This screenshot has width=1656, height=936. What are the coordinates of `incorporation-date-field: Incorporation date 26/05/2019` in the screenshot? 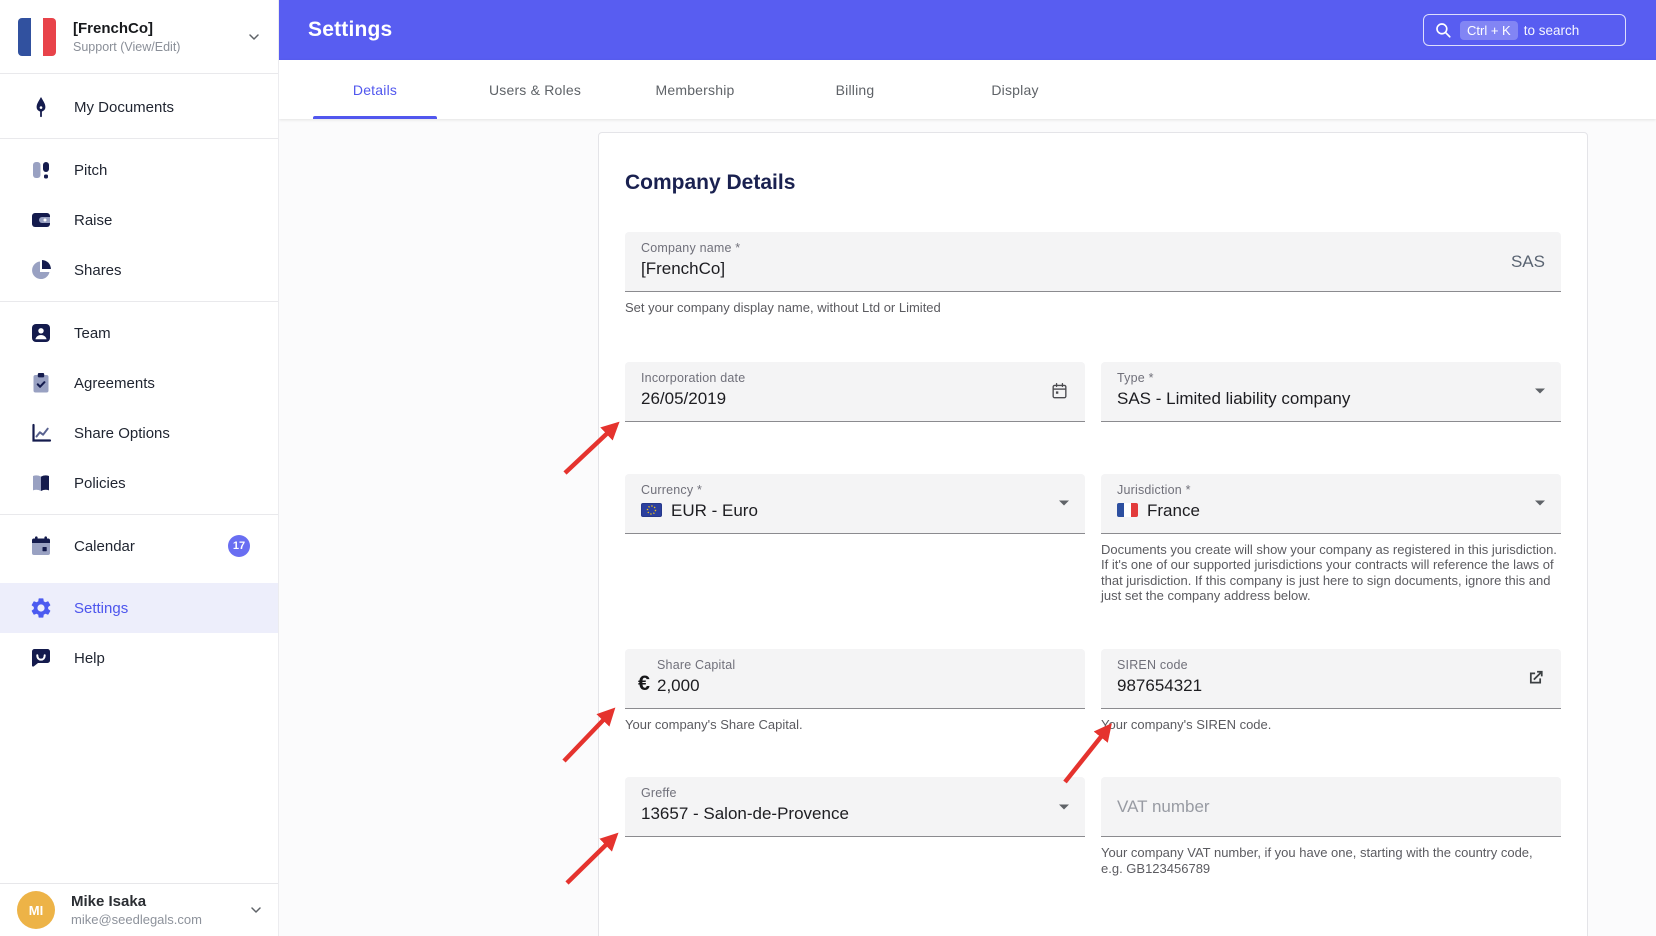 It's located at (855, 391).